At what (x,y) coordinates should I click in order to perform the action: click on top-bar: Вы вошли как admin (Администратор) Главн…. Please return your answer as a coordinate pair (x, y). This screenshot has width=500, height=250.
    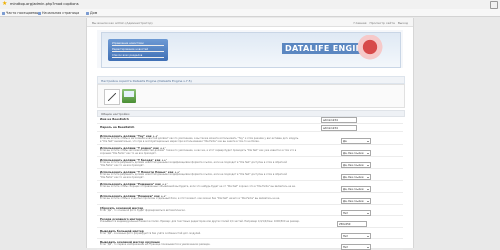
    Looking at the image, I should click on (250, 22).